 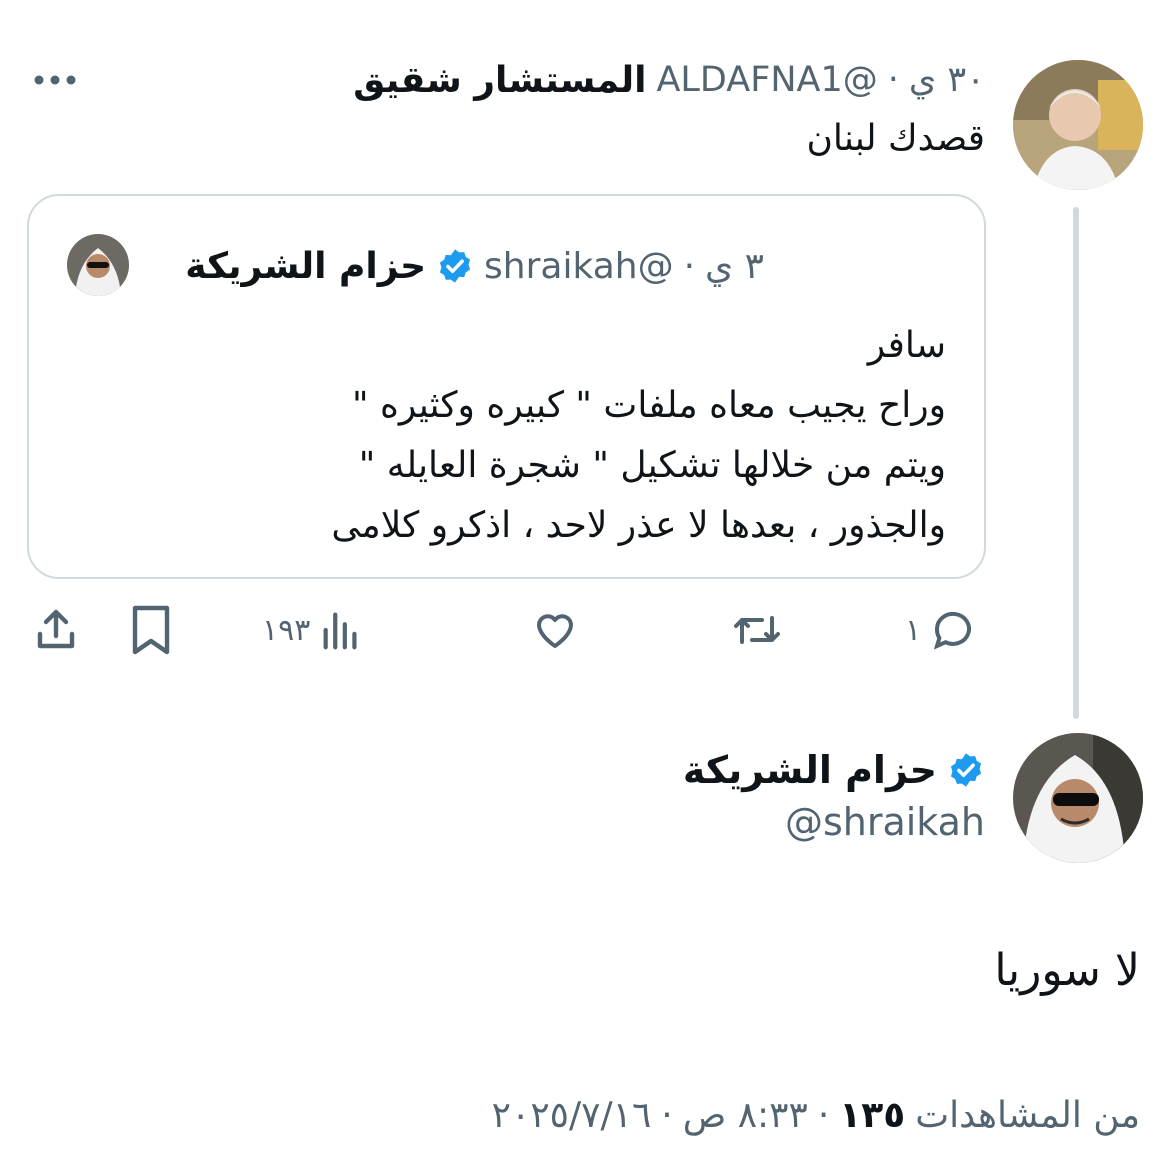 What do you see at coordinates (913, 630) in the screenshot?
I see `reply-count: ١` at bounding box center [913, 630].